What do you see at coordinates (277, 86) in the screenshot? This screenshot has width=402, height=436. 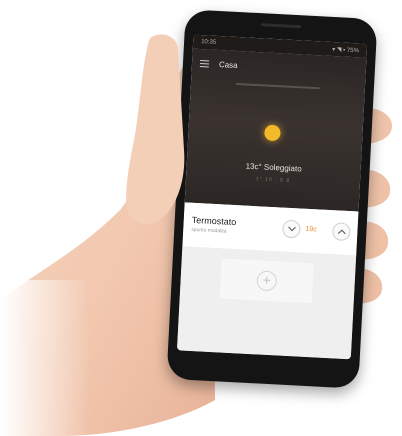 I see `location-subtitle` at bounding box center [277, 86].